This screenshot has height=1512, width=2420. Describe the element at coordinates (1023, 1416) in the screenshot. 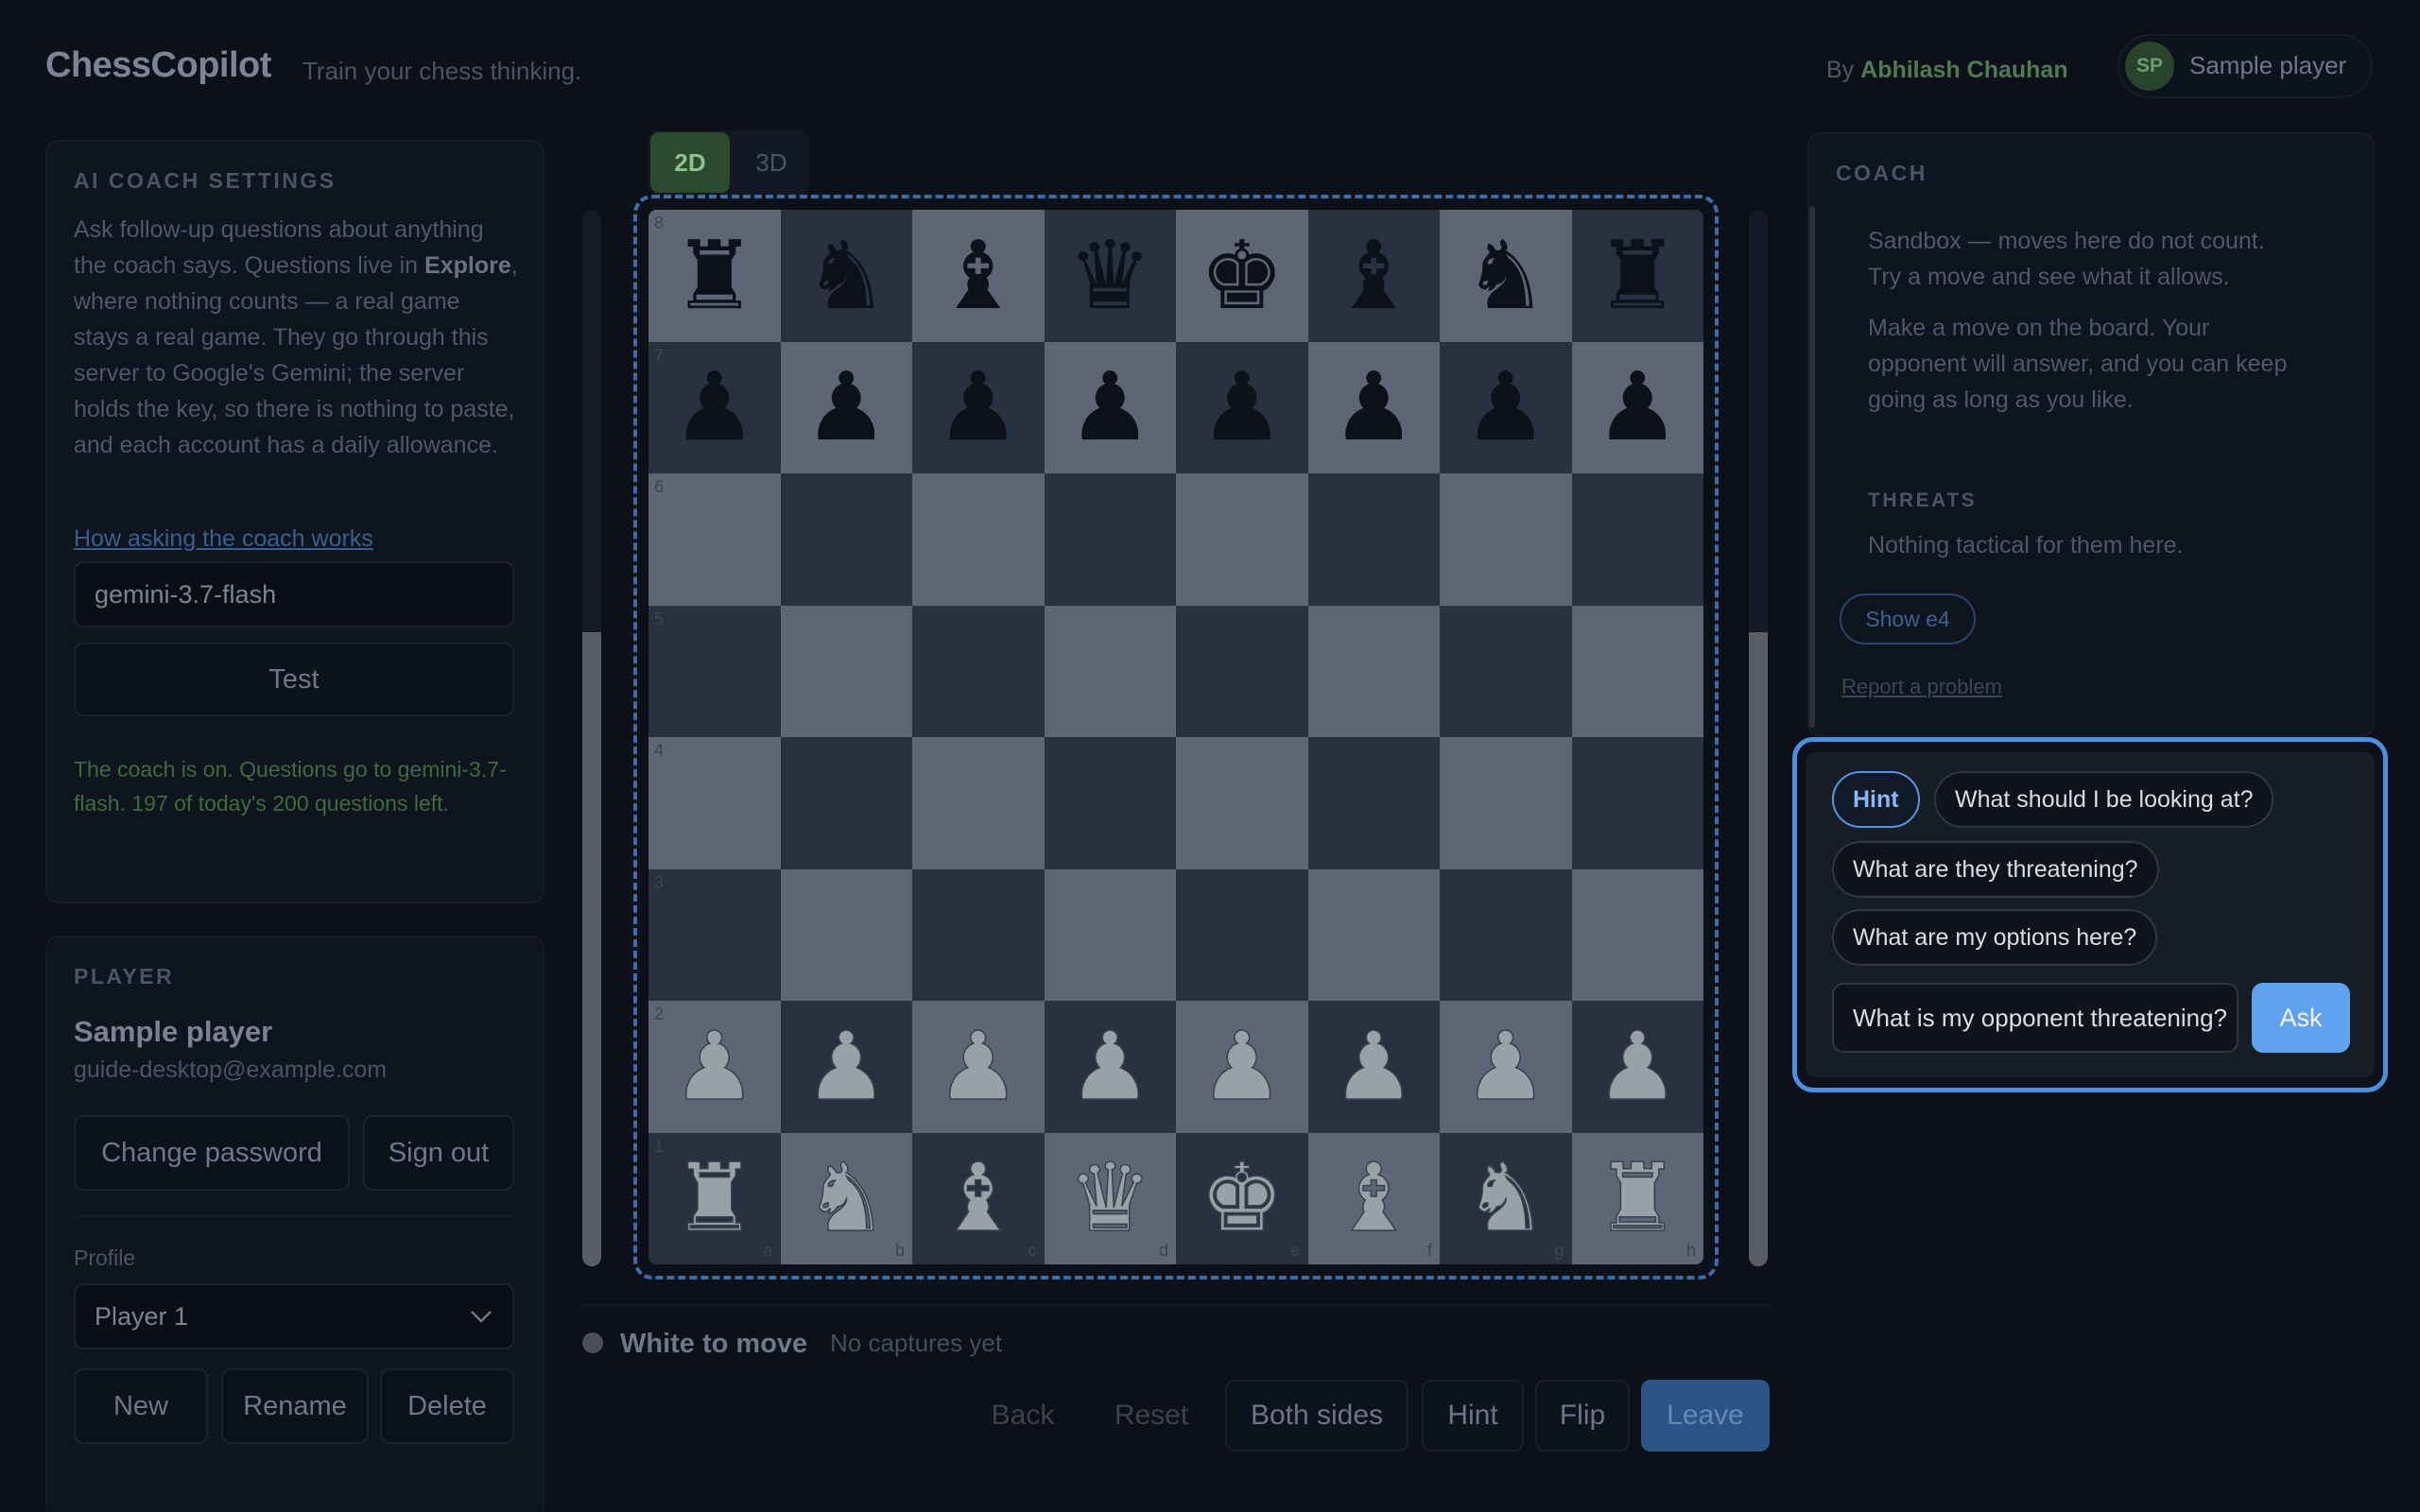

I see `back-button: Back` at that location.